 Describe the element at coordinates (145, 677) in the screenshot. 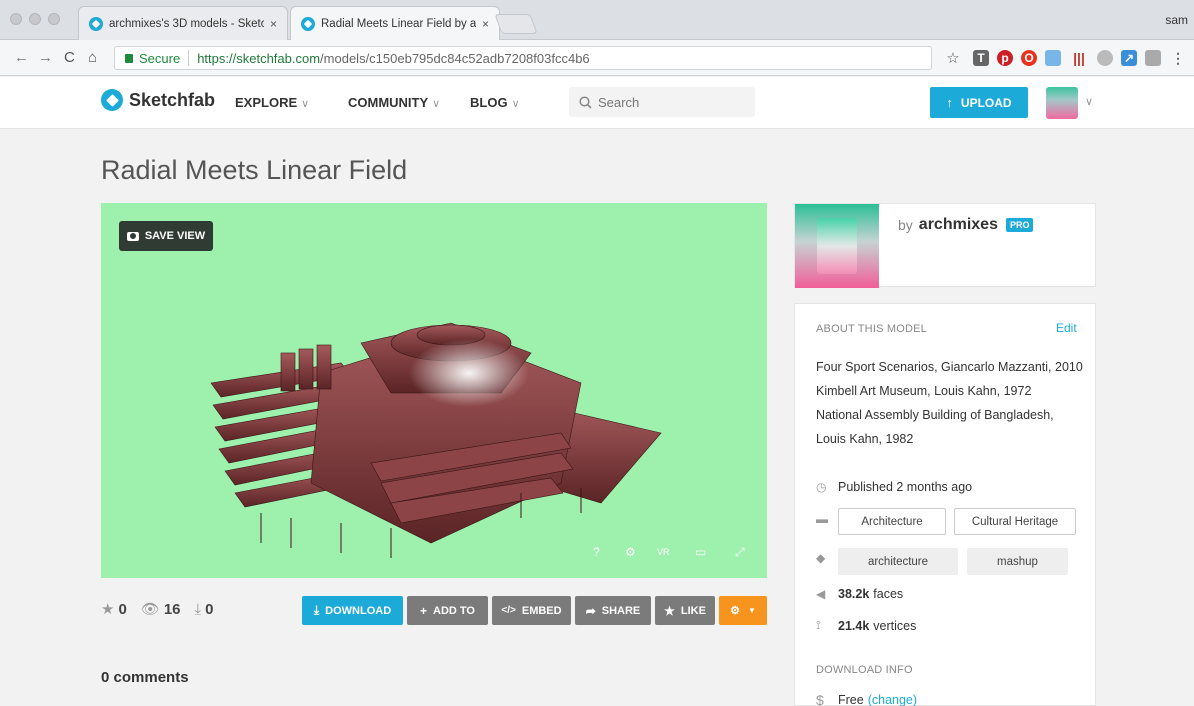

I see `comments-count: 0 comments` at that location.